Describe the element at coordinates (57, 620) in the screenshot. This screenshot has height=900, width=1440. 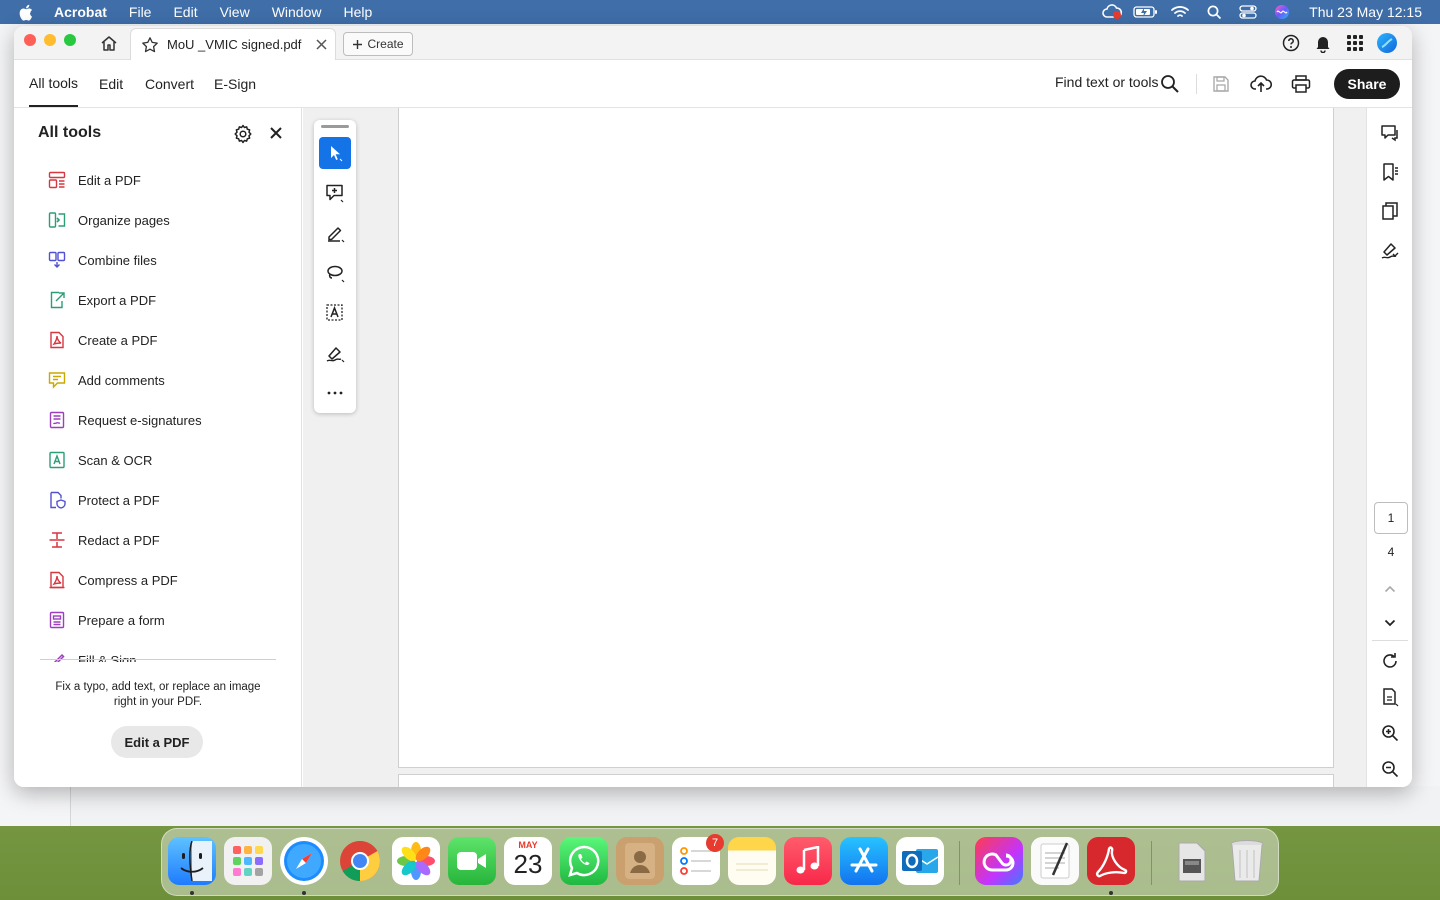
I see `prepare-form-icon` at that location.